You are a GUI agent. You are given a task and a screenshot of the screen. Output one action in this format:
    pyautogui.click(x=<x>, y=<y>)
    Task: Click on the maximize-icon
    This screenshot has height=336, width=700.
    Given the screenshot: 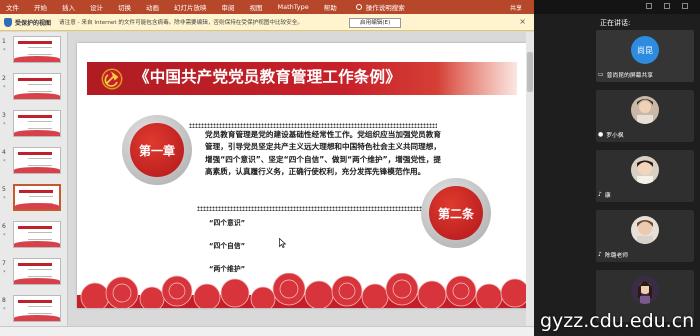 What is the action you would take?
    pyautogui.click(x=667, y=6)
    